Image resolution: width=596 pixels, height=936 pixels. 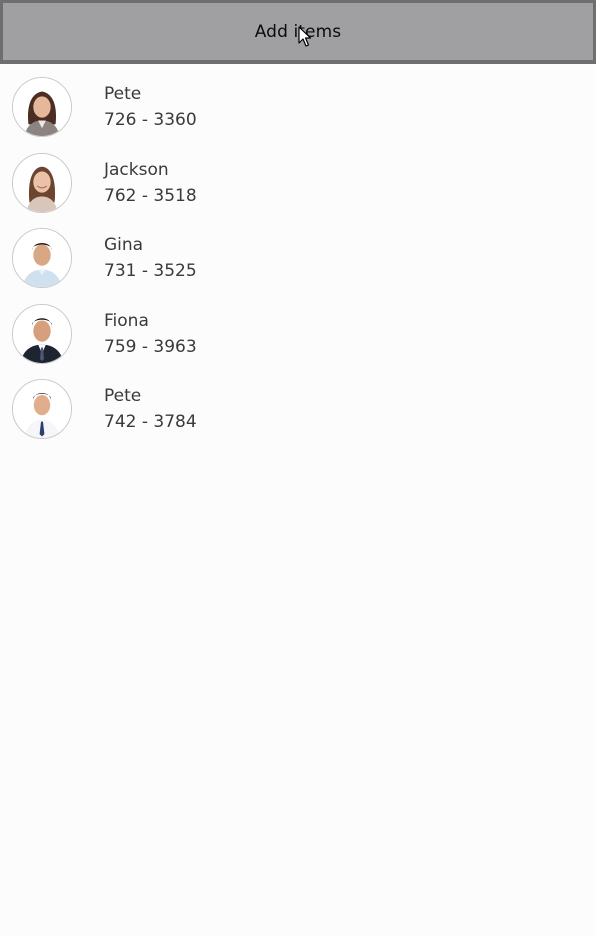 I want to click on contact-name: Gina, so click(x=124, y=245).